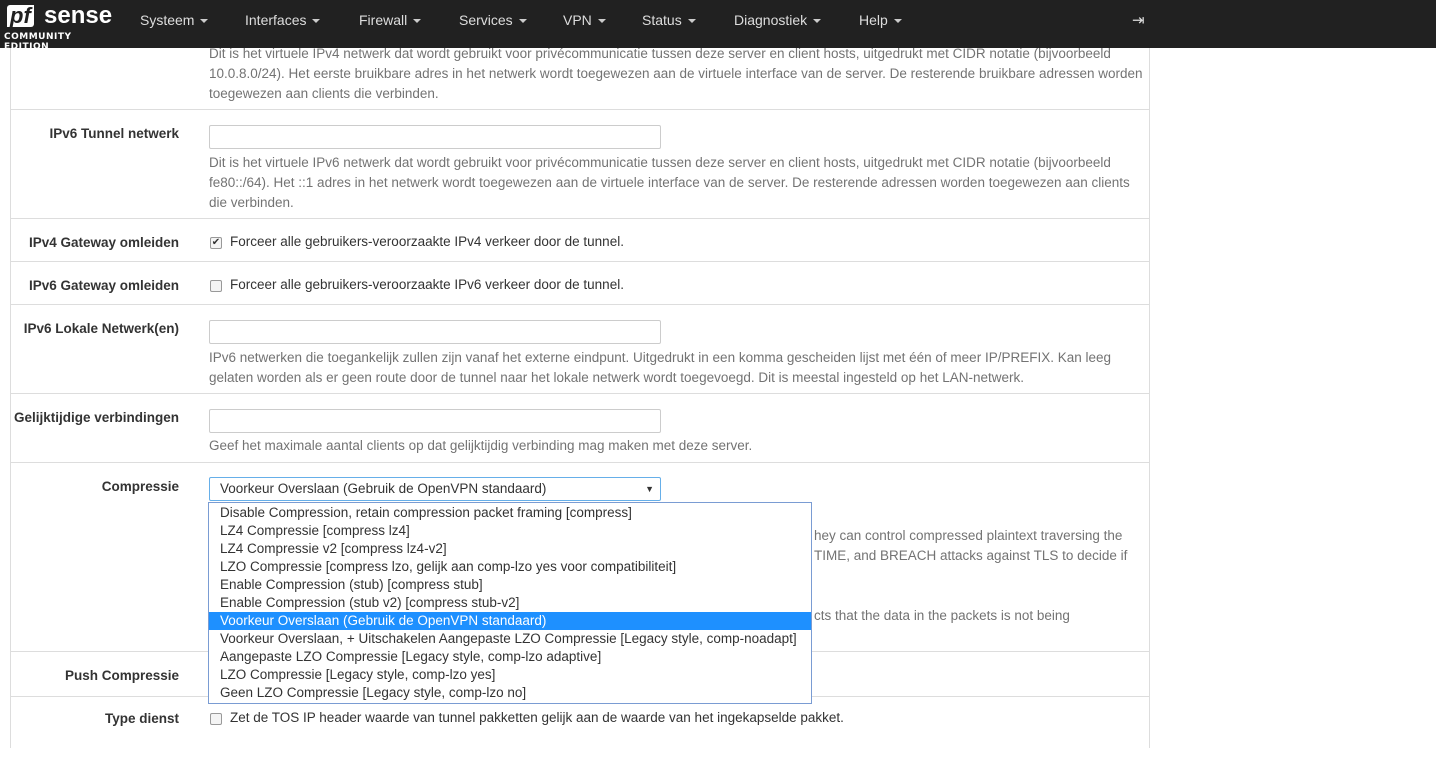 This screenshot has height=757, width=1436. I want to click on ipv6-local-label: IPv6 Lokale Netwerk(en), so click(101, 328).